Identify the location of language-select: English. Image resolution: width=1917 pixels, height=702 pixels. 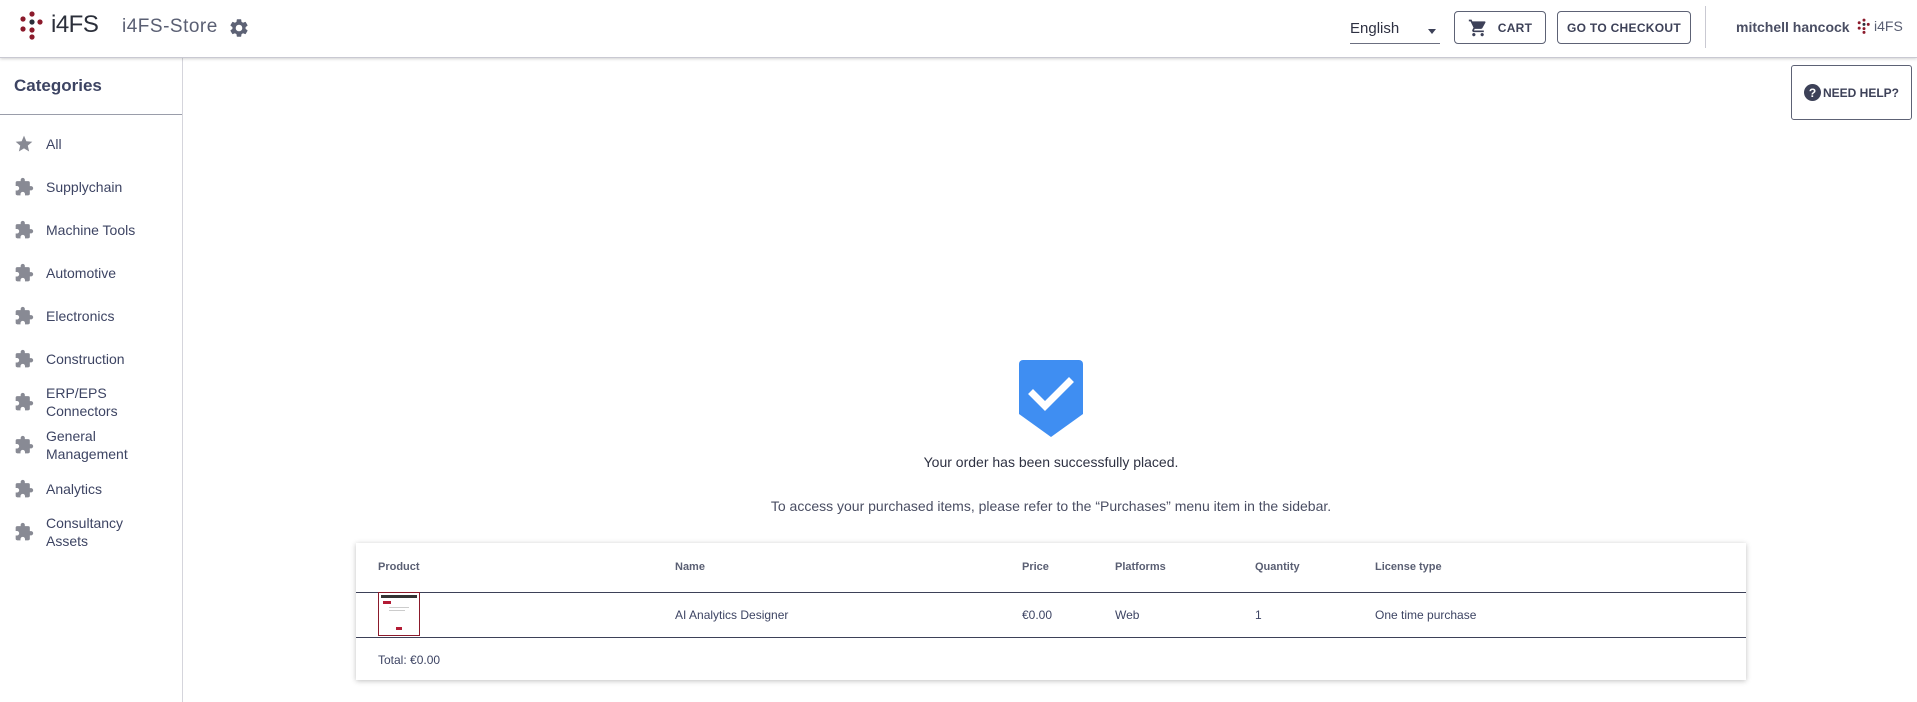
(1395, 30).